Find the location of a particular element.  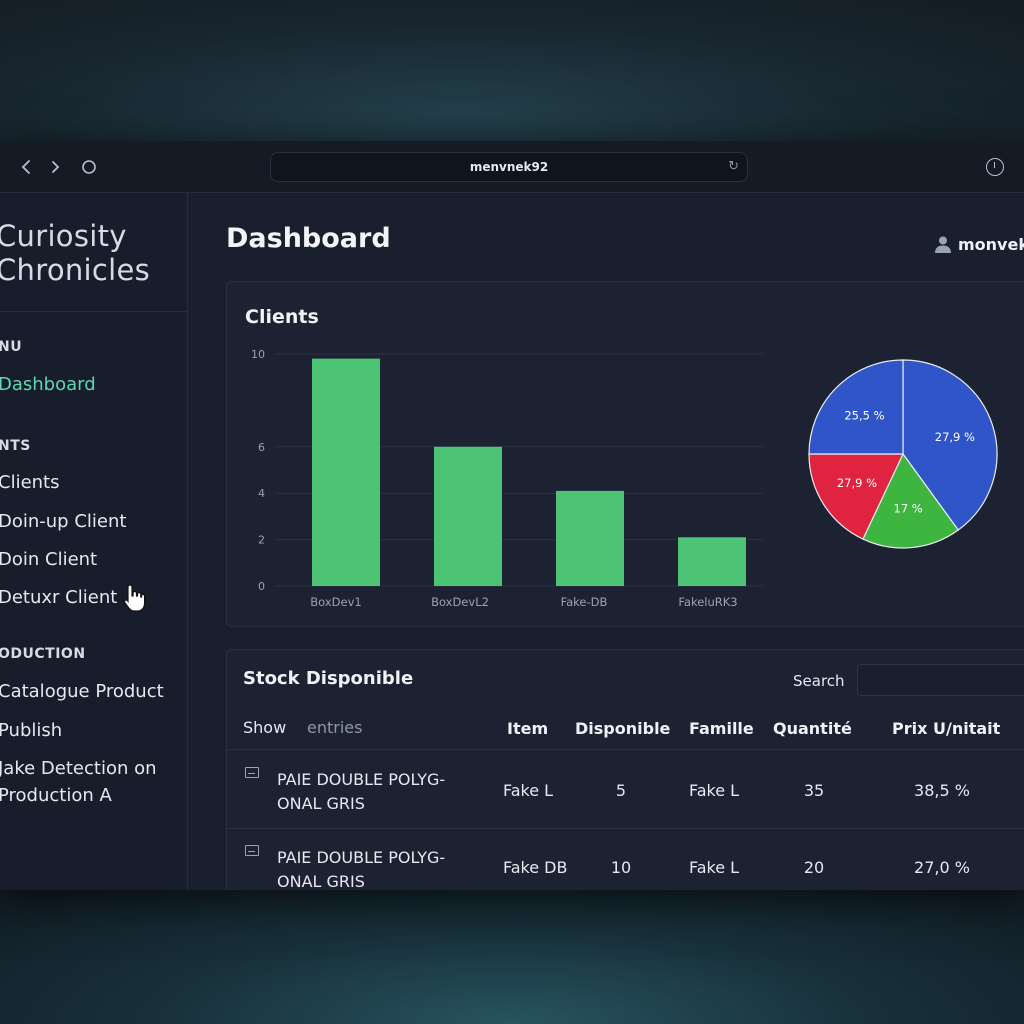

cell-item: Fake L is located at coordinates (528, 790).